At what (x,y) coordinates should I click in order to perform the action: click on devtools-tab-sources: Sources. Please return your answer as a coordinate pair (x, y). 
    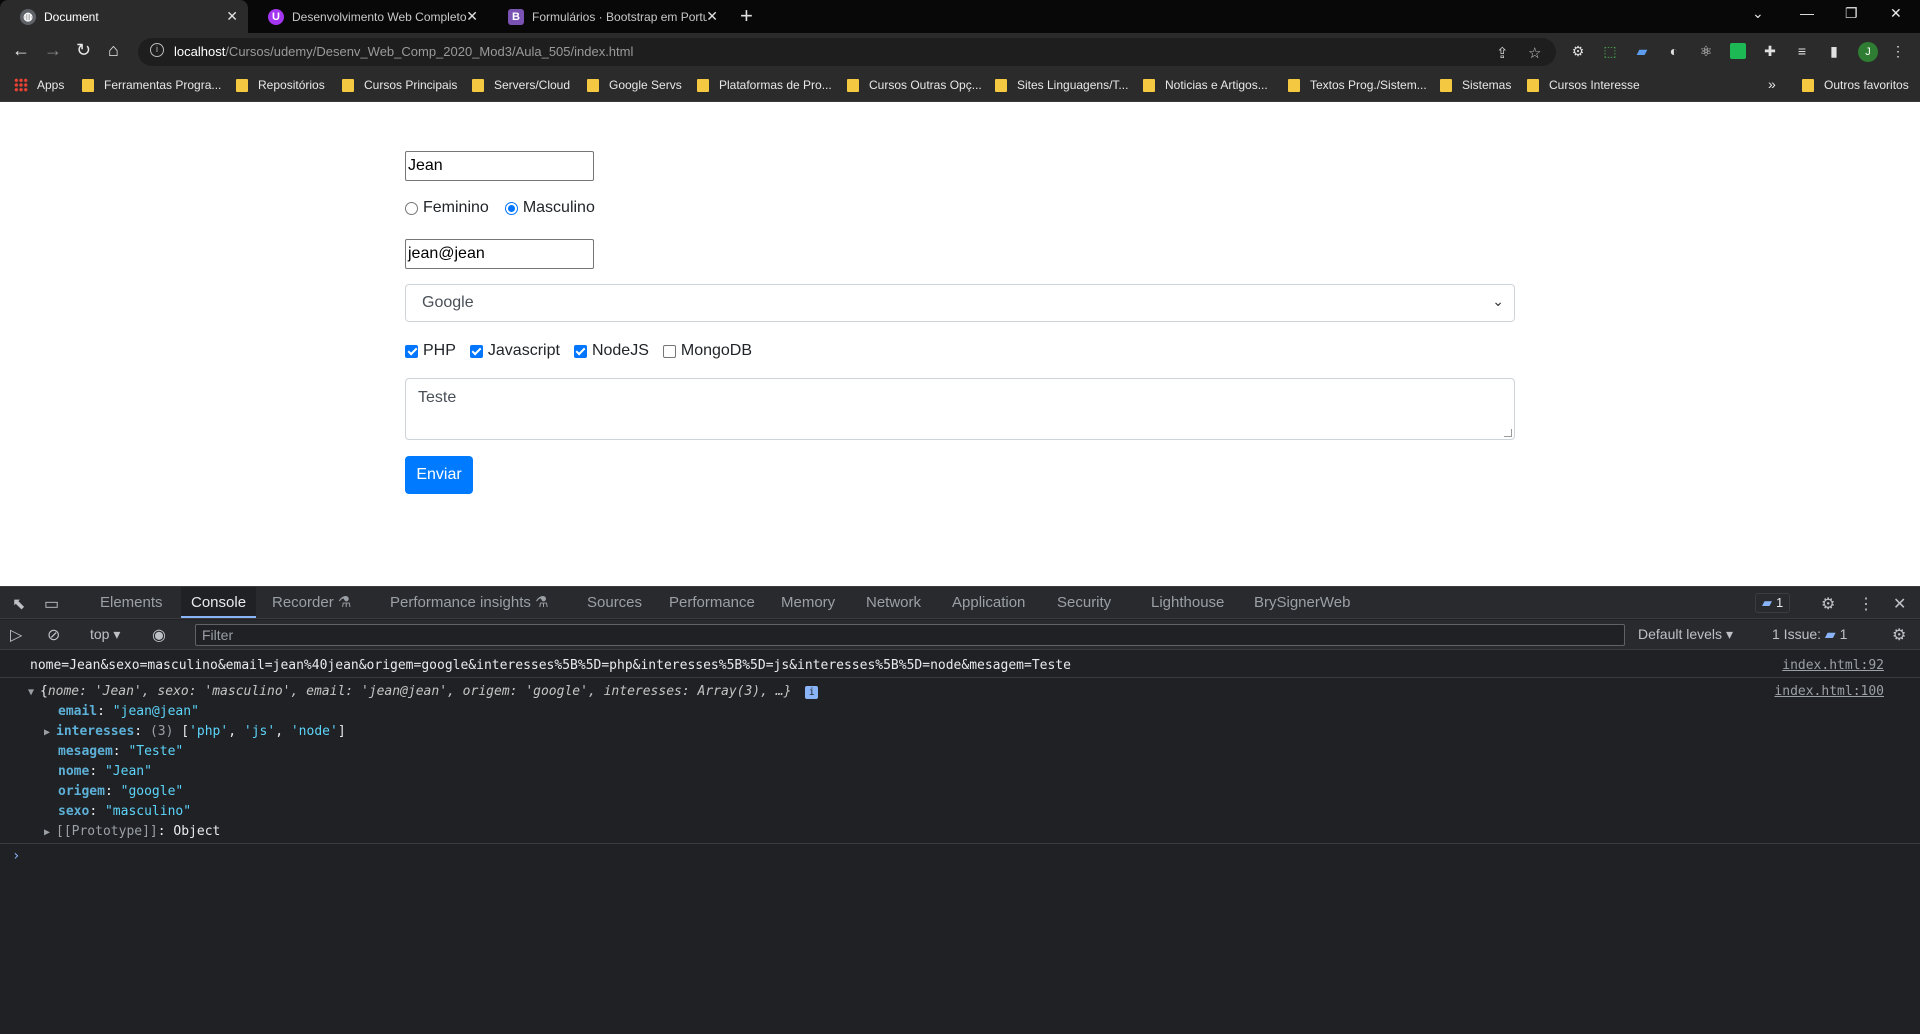
    Looking at the image, I should click on (614, 602).